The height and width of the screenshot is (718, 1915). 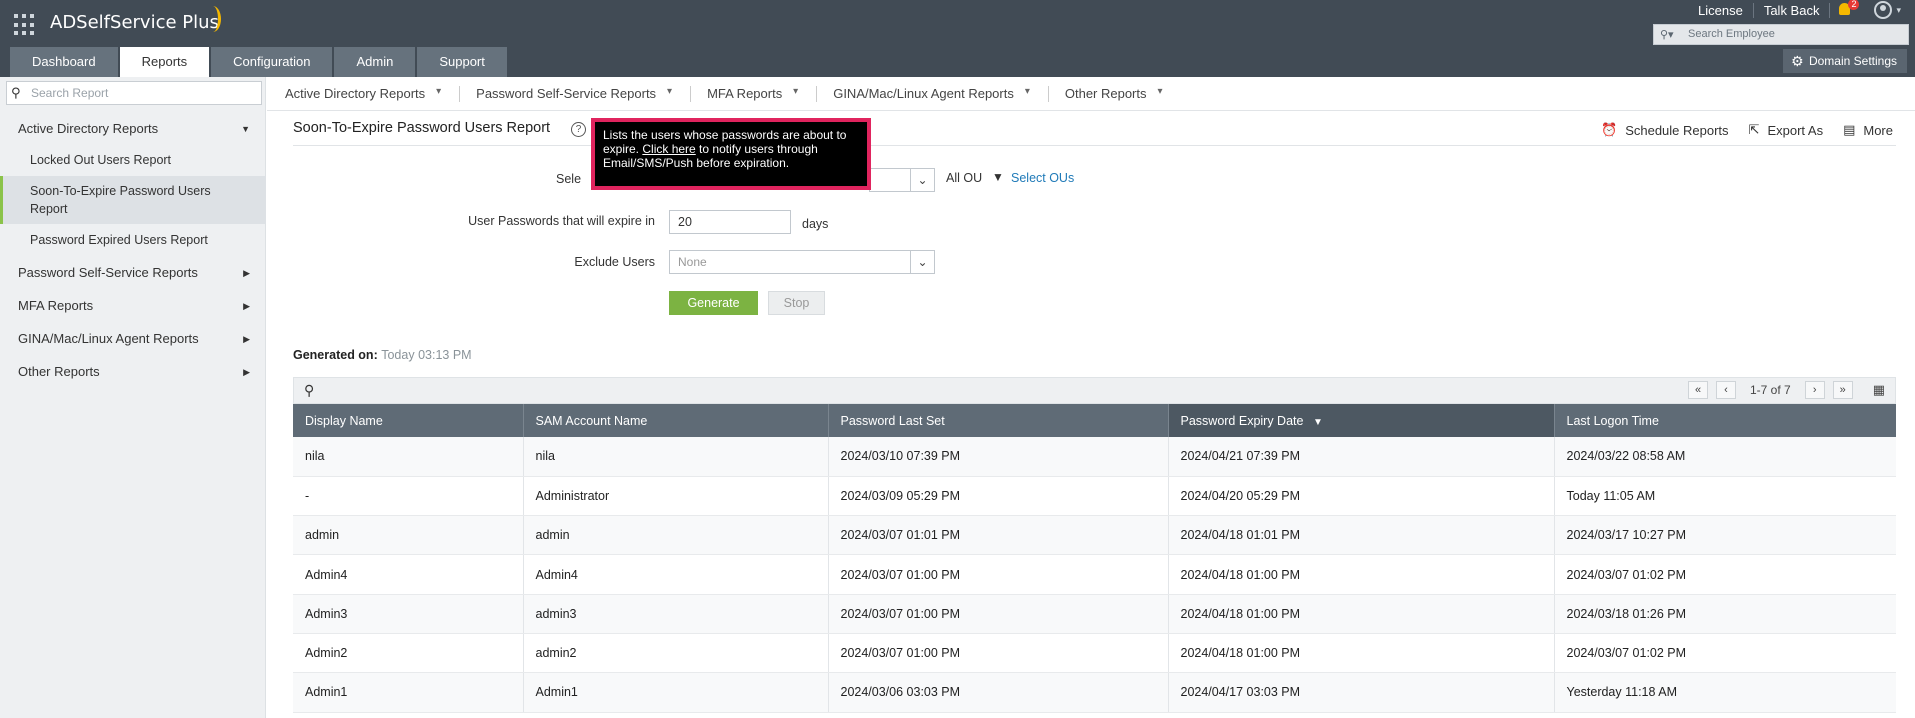 I want to click on cell-sam-account-name: Admin1, so click(x=676, y=692).